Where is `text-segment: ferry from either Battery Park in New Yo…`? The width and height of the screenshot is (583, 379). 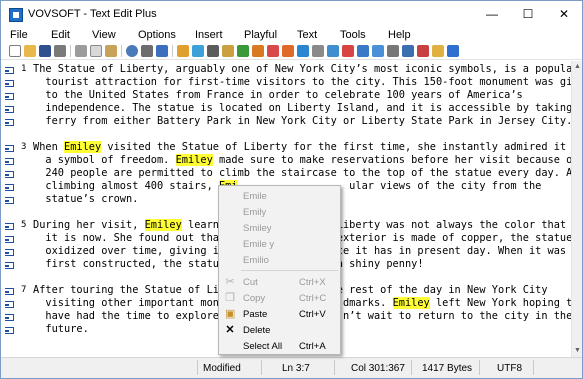
text-segment: ferry from either Battery Park in New Yo… is located at coordinates (302, 121).